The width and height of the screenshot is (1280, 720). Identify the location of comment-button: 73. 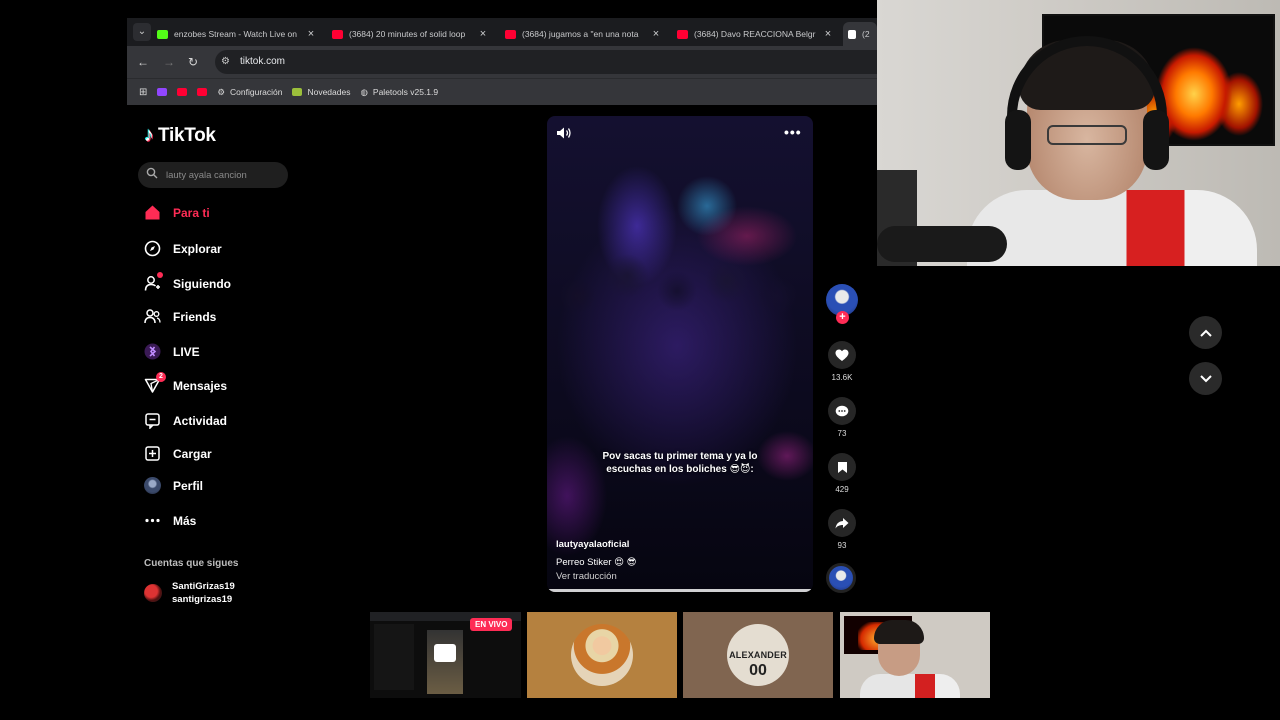
(842, 417).